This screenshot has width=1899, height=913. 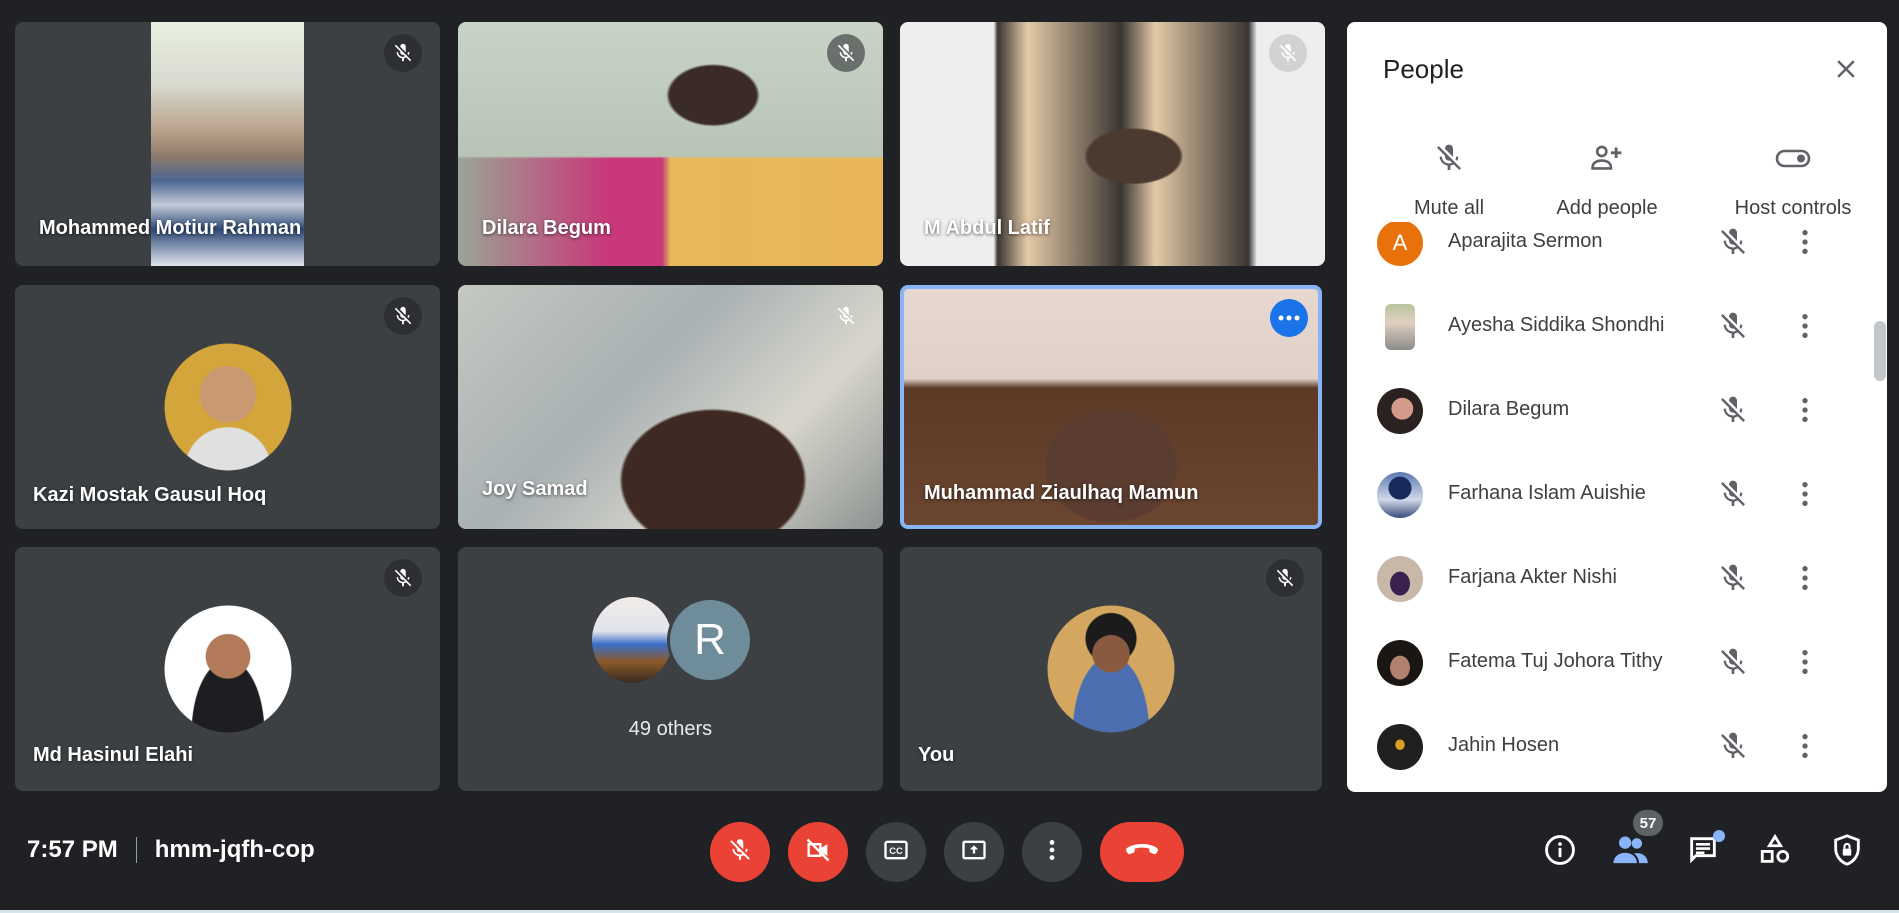 What do you see at coordinates (1532, 577) in the screenshot?
I see `participant-name: Farjana Akter Nishi` at bounding box center [1532, 577].